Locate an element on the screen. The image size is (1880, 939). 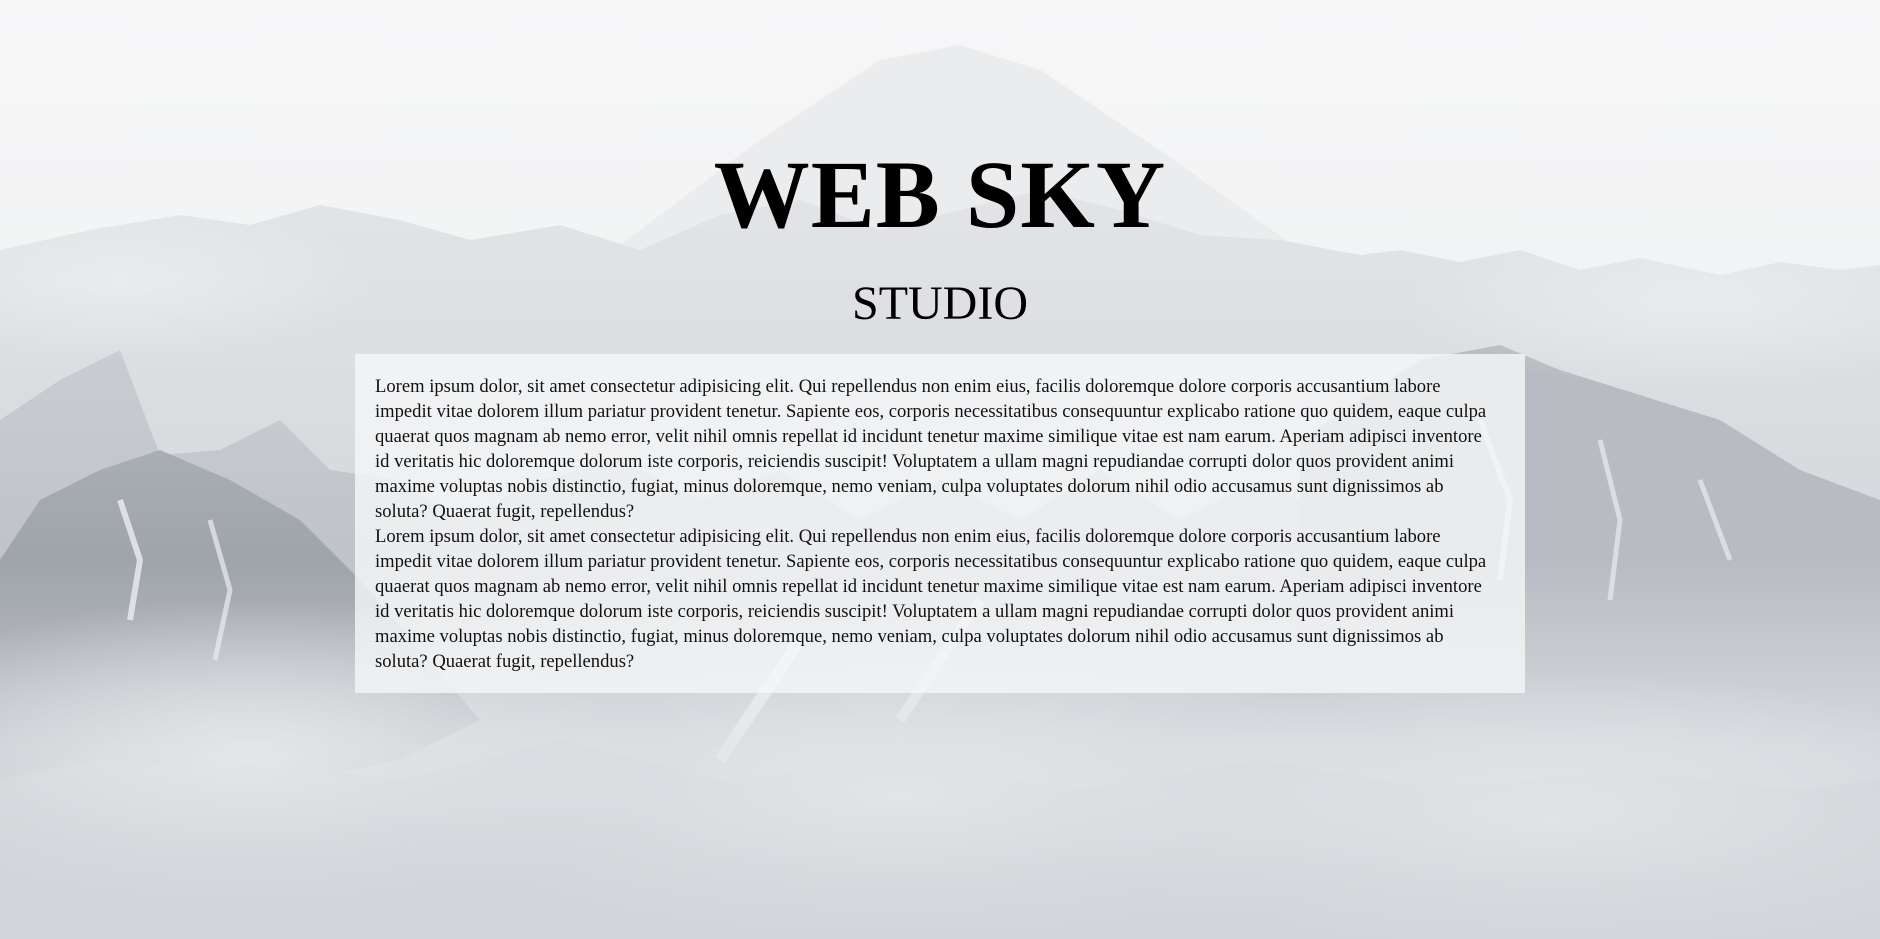
site-title: WEB SKY is located at coordinates (940, 194).